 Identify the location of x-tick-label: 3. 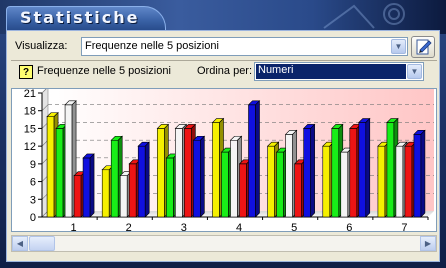
(184, 226).